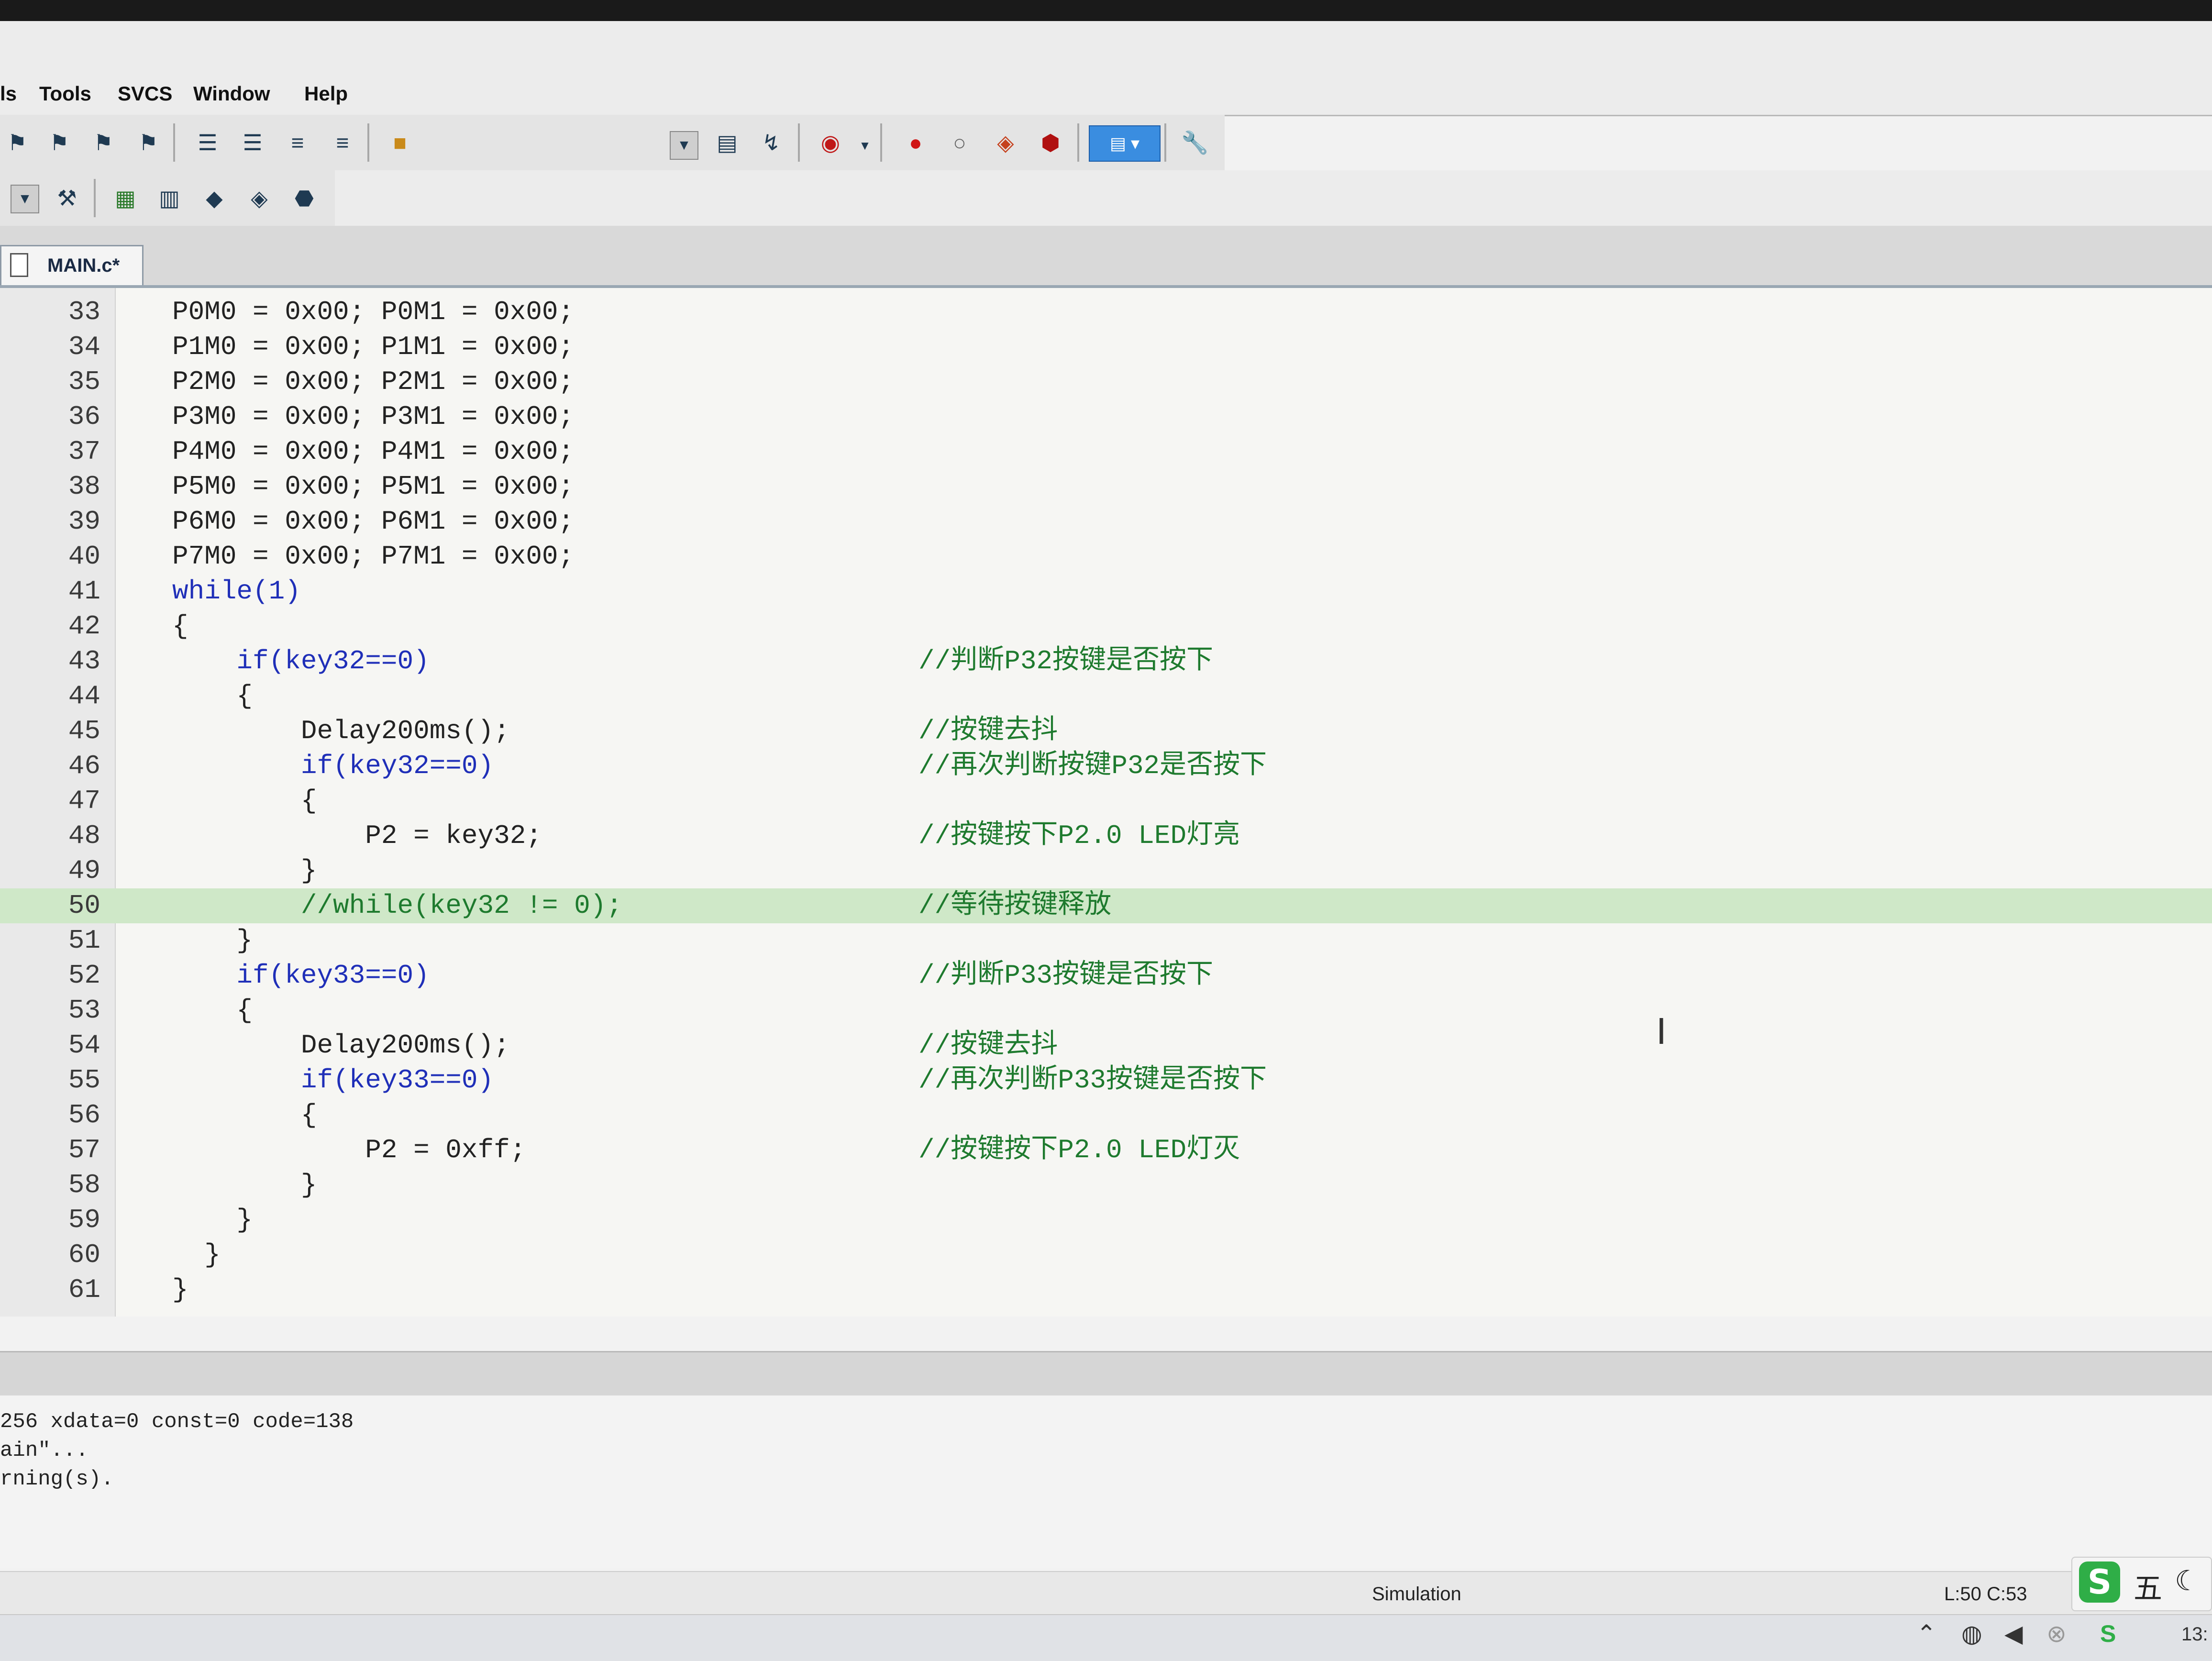 This screenshot has width=2212, height=1661. What do you see at coordinates (84, 1081) in the screenshot?
I see `line-number: 55` at bounding box center [84, 1081].